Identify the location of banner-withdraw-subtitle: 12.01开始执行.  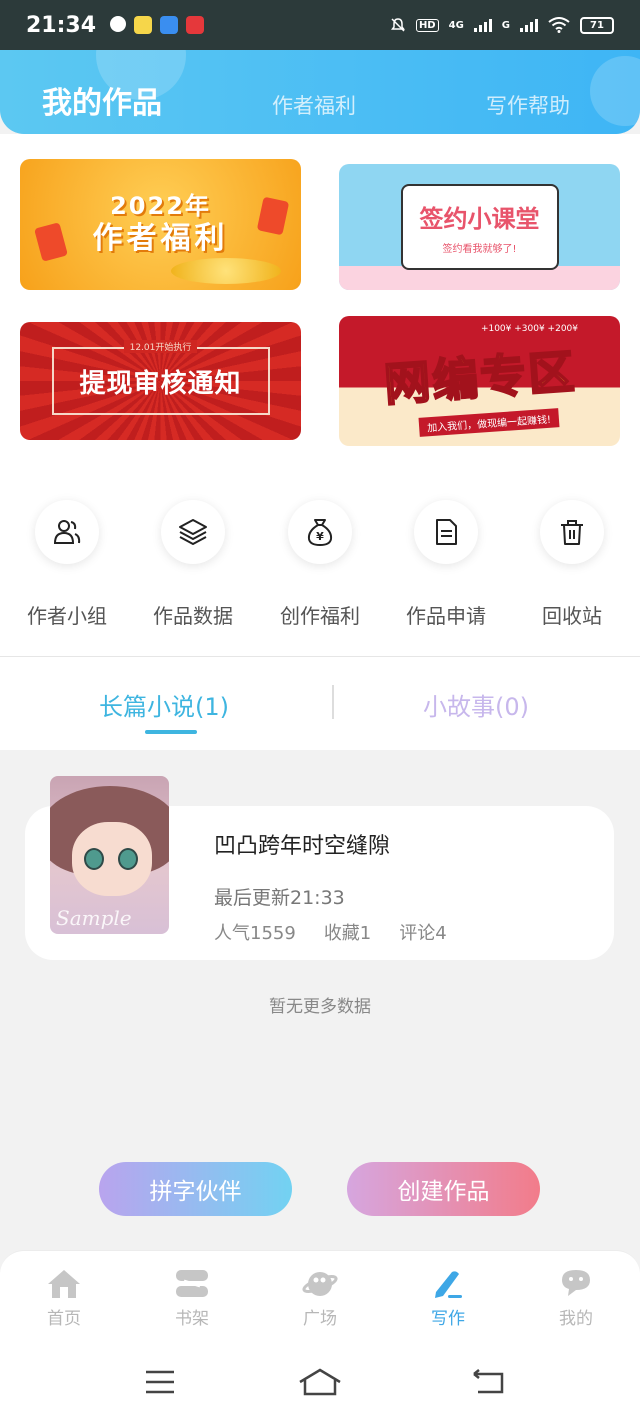
(160, 346).